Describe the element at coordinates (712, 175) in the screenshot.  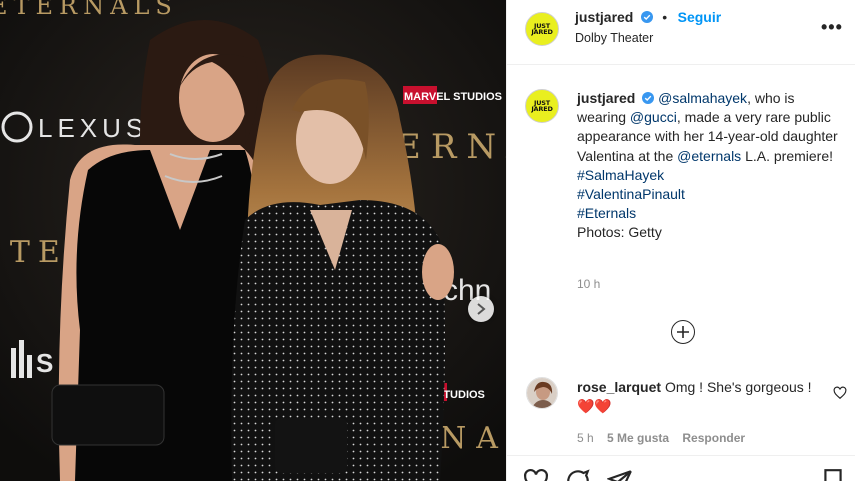
I see `hashtag-salmahayek-link: #SalmaHayek` at that location.